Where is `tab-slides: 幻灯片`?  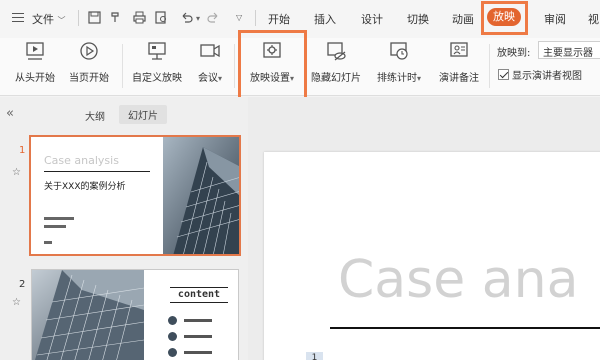 tab-slides: 幻灯片 is located at coordinates (143, 114).